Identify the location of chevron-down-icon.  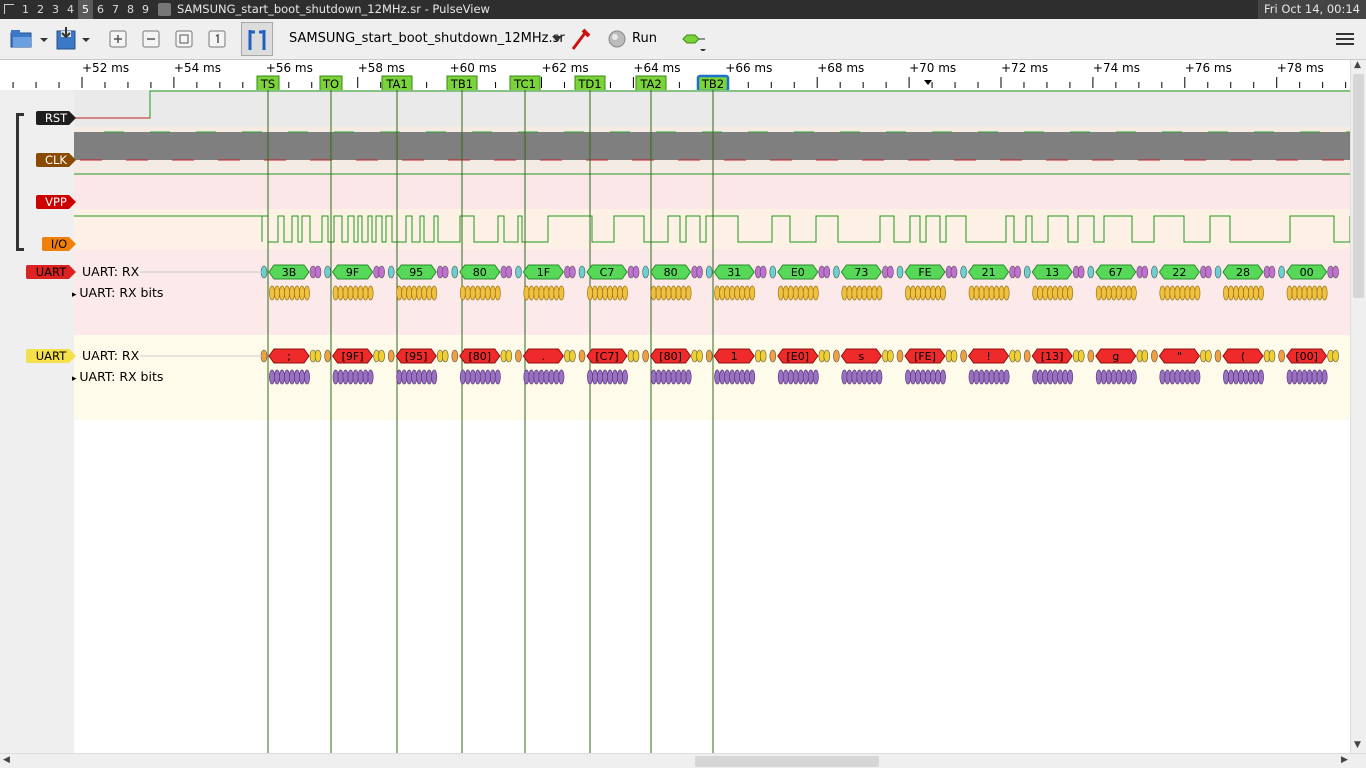
(557, 39).